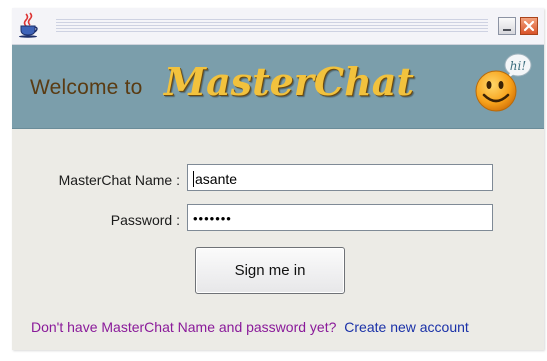  I want to click on text-caret, so click(193, 179).